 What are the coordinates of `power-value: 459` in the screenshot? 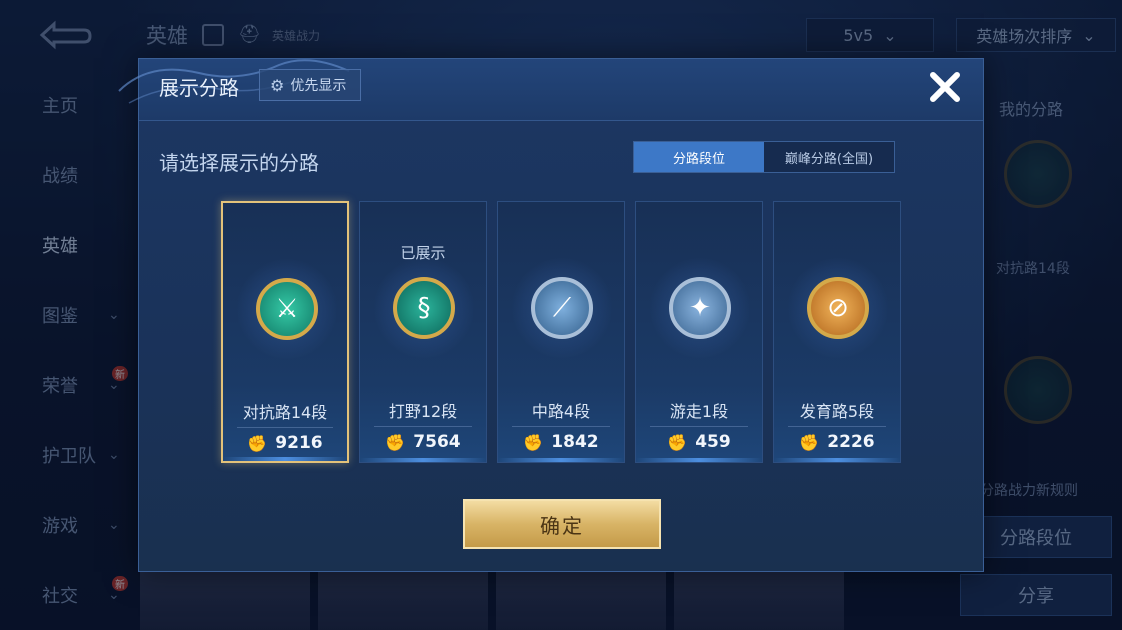 It's located at (713, 442).